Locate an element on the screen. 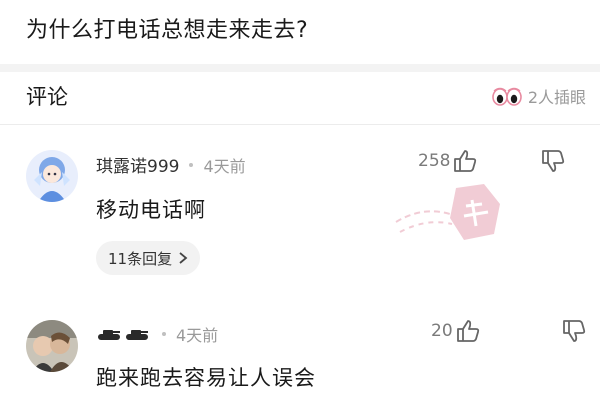 The image size is (600, 401). comment-text: 移动电话啊 is located at coordinates (151, 210).